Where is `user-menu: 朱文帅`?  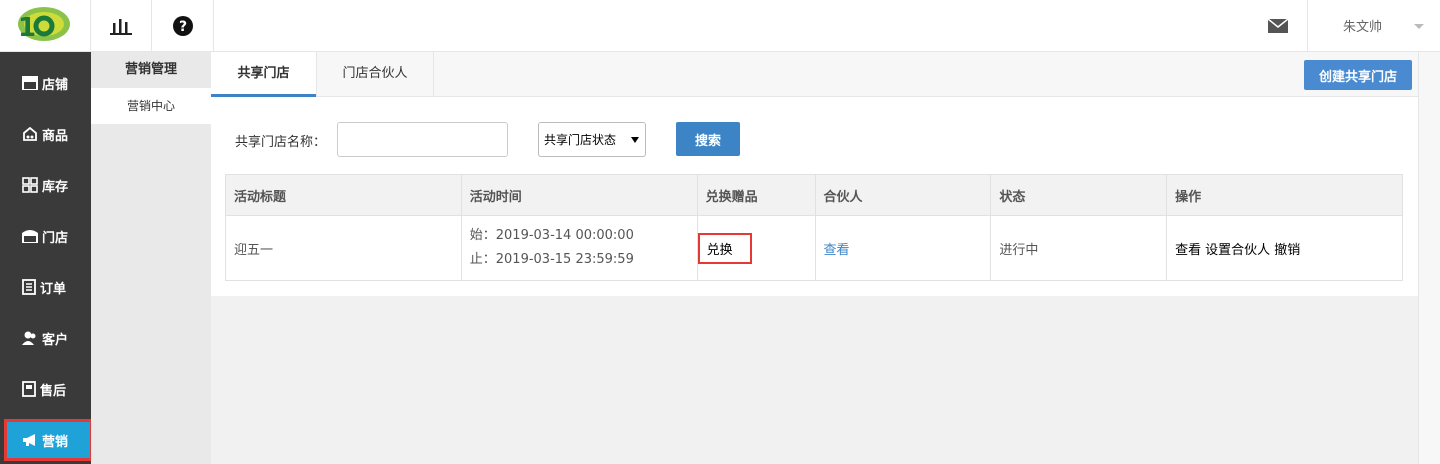
user-menu: 朱文帅 is located at coordinates (1374, 25).